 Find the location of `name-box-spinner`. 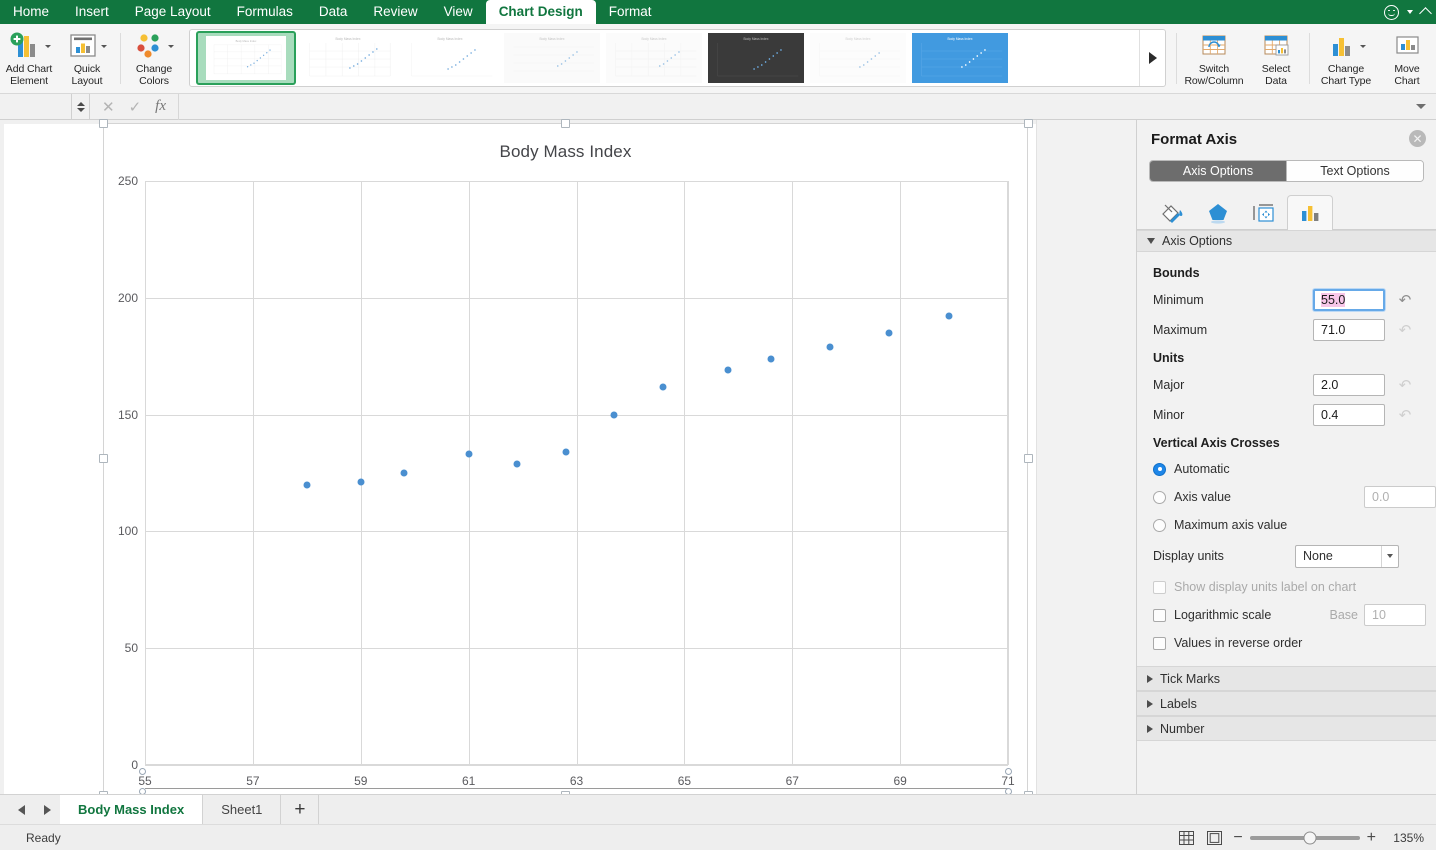

name-box-spinner is located at coordinates (81, 106).